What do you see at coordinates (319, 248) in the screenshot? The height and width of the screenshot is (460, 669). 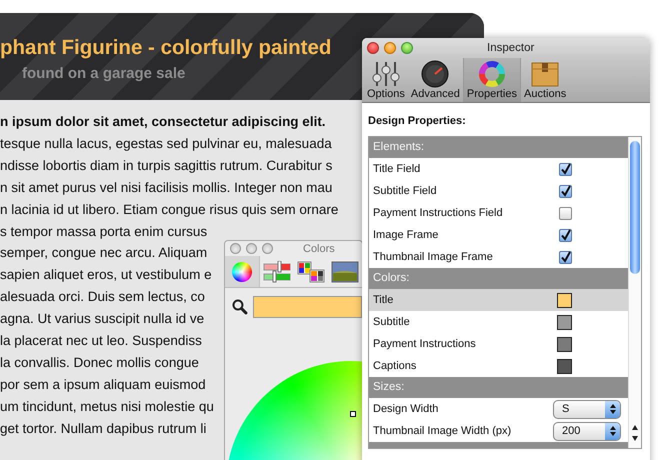 I see `window-title: Colors` at bounding box center [319, 248].